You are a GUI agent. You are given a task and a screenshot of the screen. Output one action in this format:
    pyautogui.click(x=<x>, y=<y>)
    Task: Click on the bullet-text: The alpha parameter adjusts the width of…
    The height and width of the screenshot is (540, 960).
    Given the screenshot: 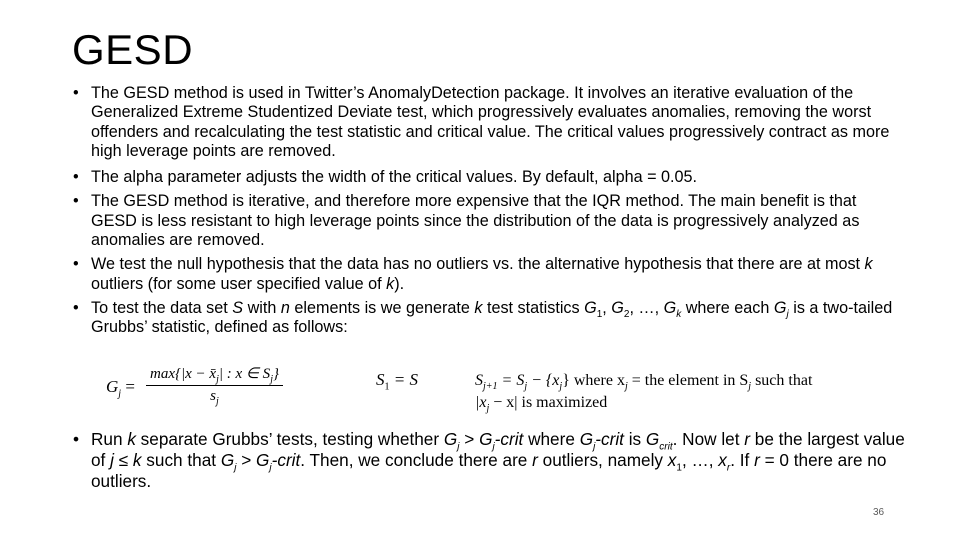 What is the action you would take?
    pyautogui.click(x=394, y=177)
    